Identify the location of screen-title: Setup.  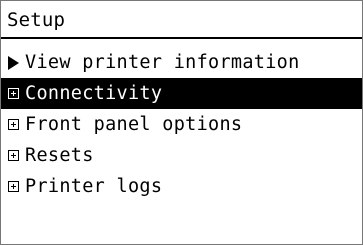
(36, 20).